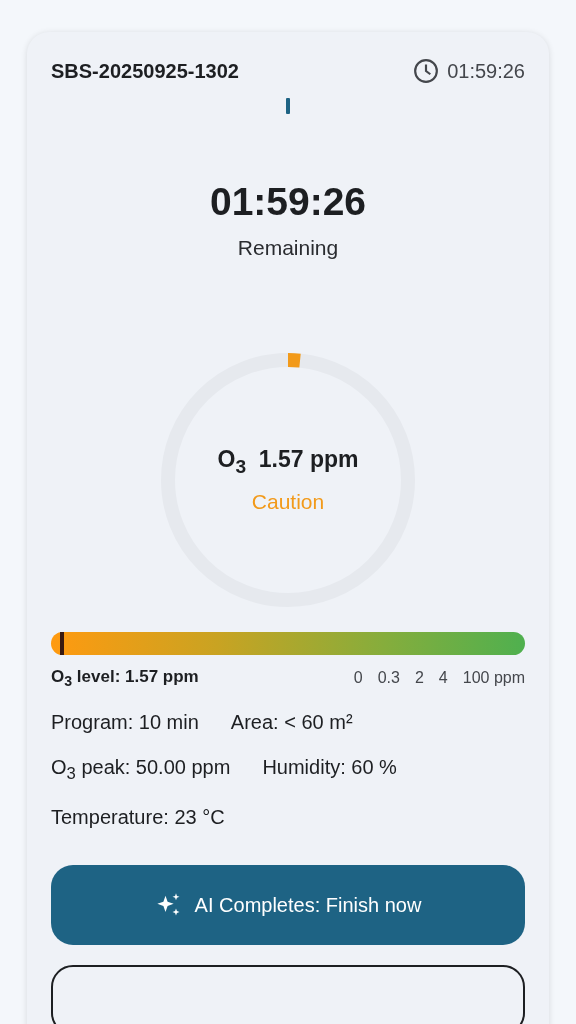 Image resolution: width=576 pixels, height=1024 pixels. I want to click on remaining-time: 01:59:26, so click(288, 202).